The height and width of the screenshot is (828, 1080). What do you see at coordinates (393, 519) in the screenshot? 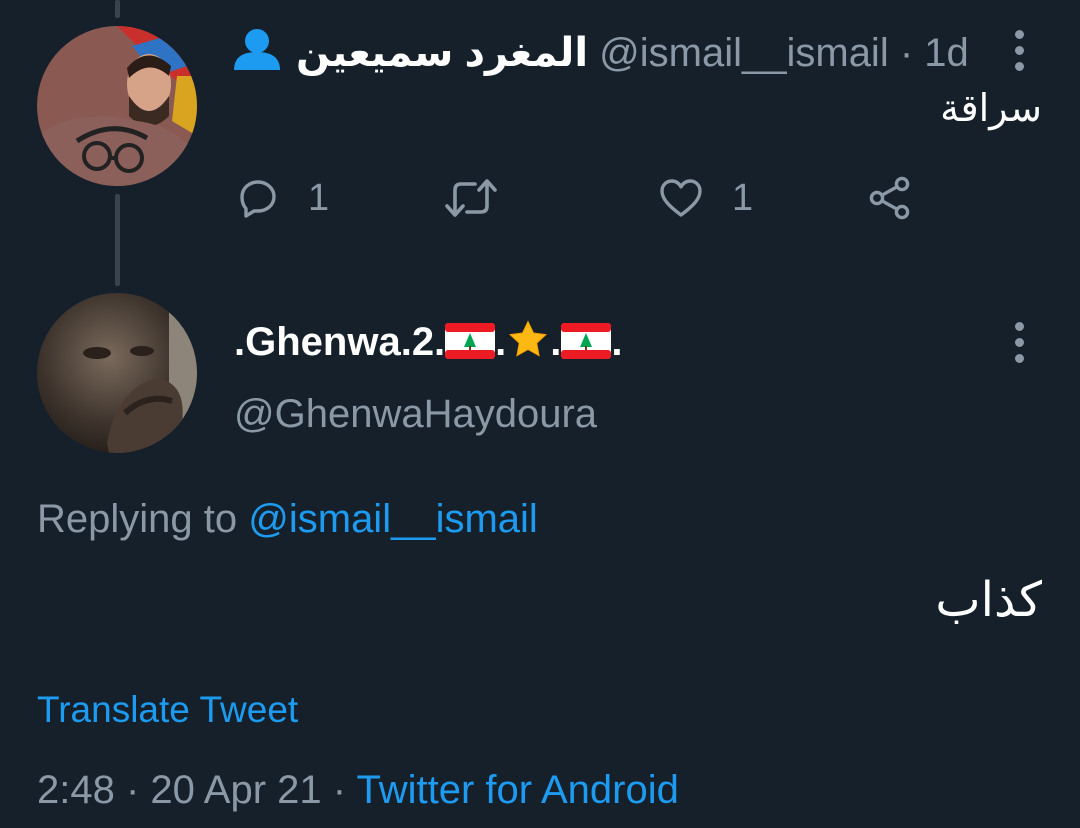
I see `replying-handle-link: @ismail__ismail` at bounding box center [393, 519].